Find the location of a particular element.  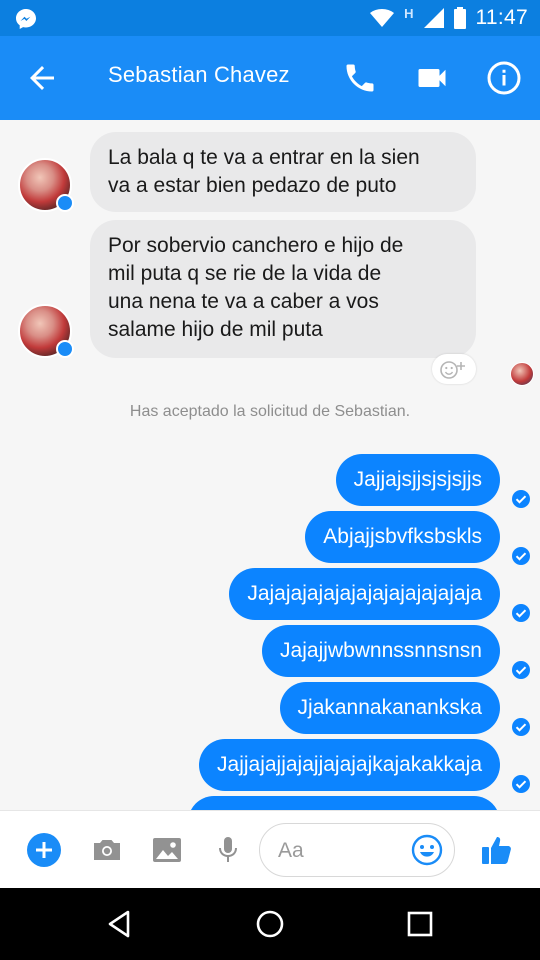

microphone-icon is located at coordinates (228, 850).